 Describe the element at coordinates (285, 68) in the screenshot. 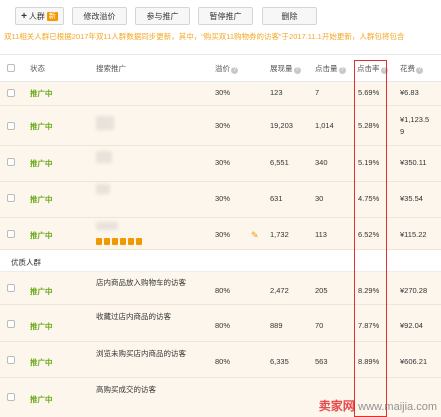

I see `header-impressions: 展现量?` at that location.